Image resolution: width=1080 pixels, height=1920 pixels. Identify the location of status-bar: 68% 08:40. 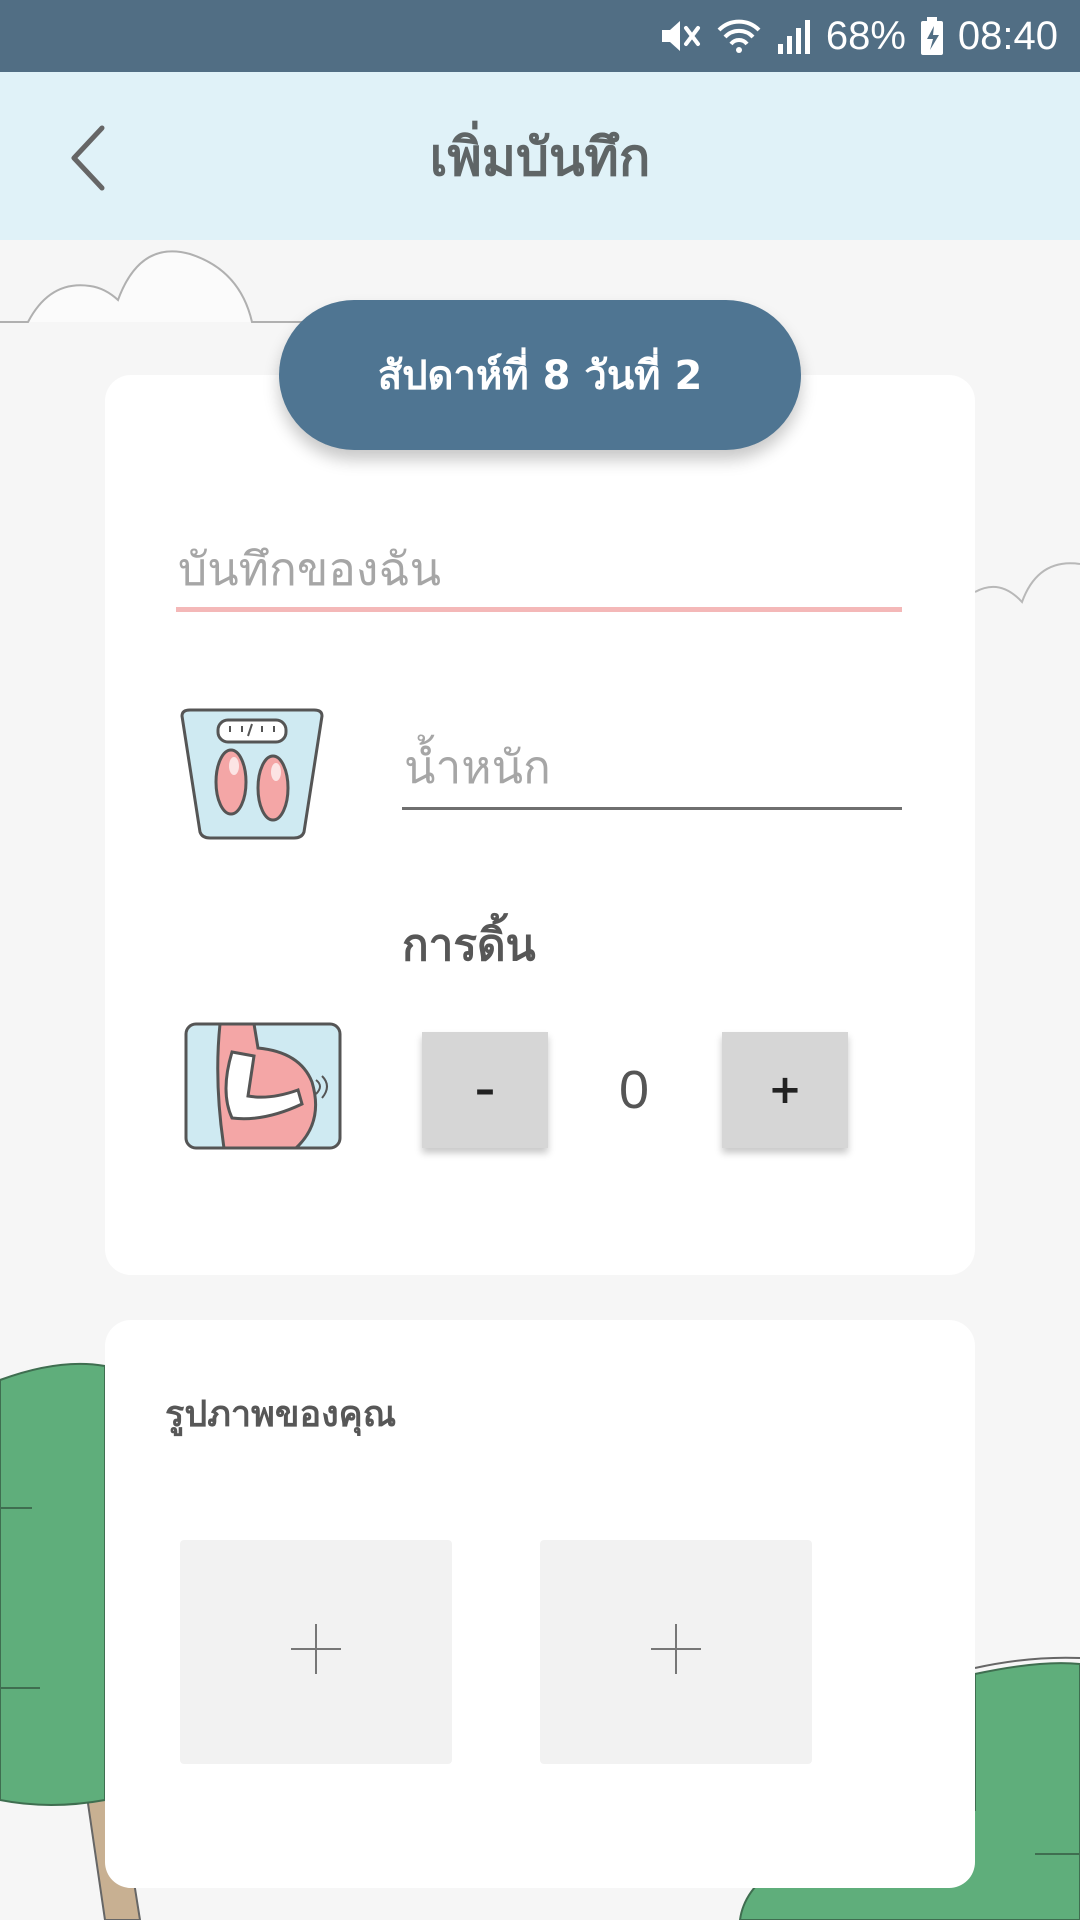
(540, 36).